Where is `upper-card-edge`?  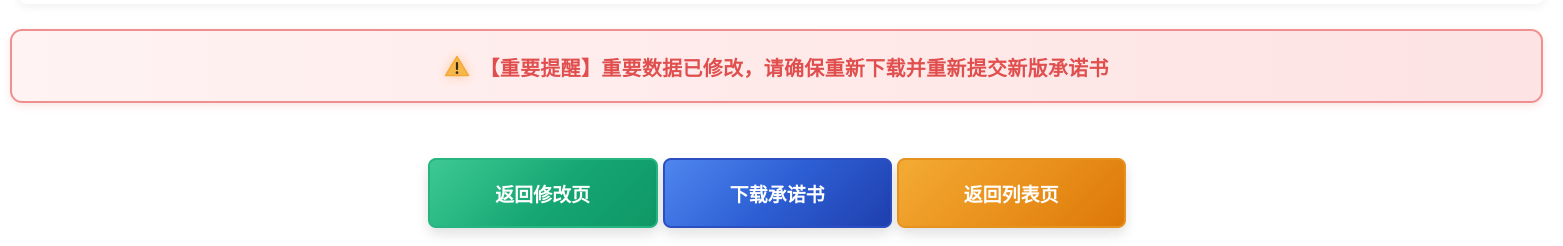
upper-card-edge is located at coordinates (781, 2).